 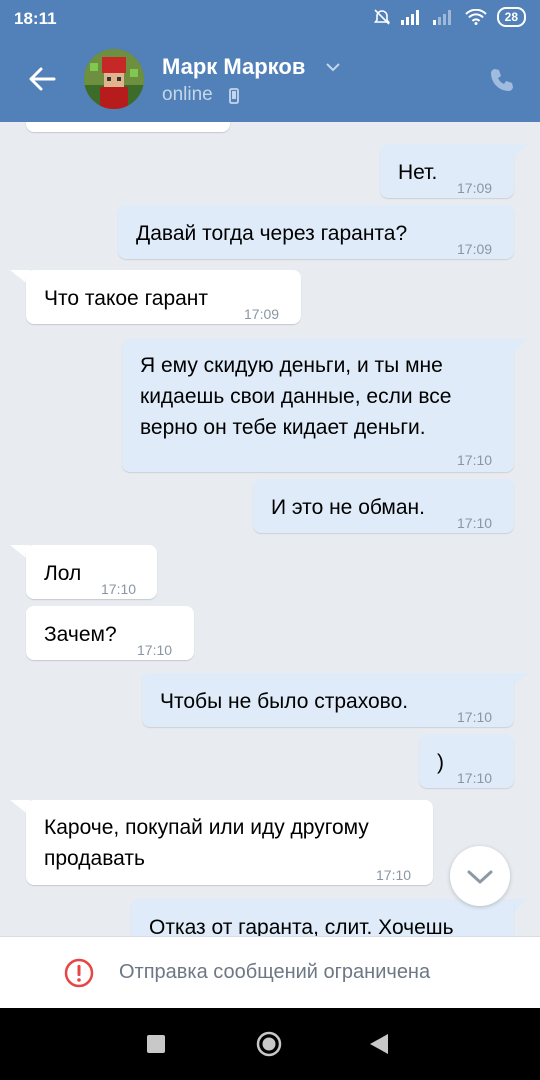 I want to click on message-line: кидаешь свои данные, если все, so click(x=296, y=396).